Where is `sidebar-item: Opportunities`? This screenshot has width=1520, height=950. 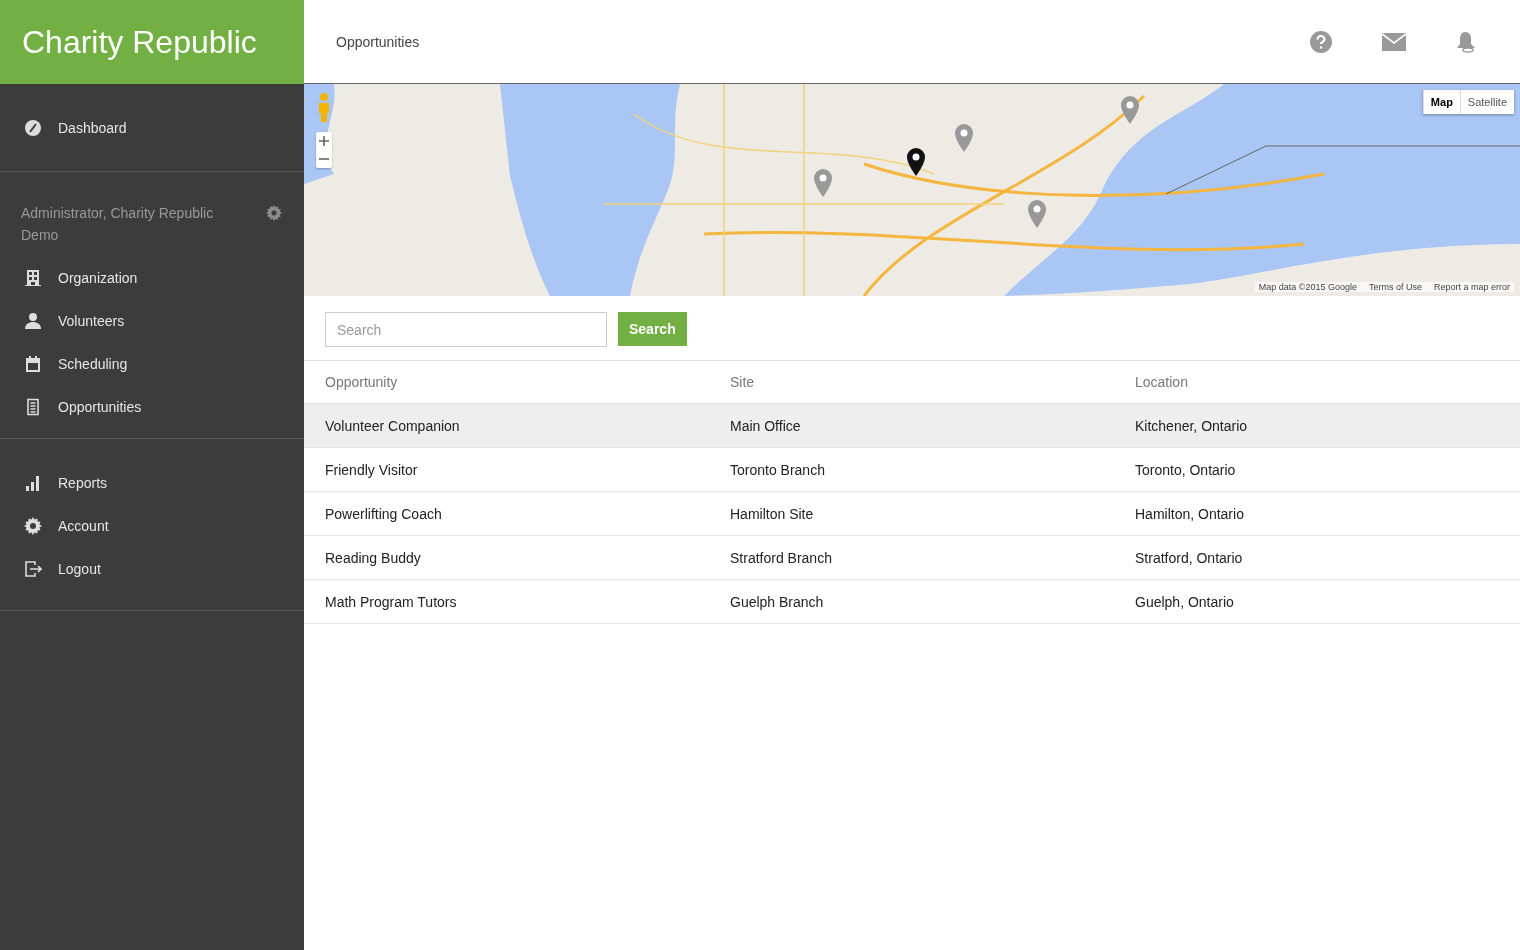 sidebar-item: Opportunities is located at coordinates (152, 406).